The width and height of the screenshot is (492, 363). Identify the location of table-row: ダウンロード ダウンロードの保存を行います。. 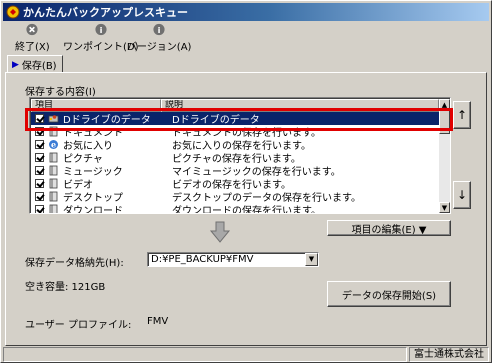
(235, 208).